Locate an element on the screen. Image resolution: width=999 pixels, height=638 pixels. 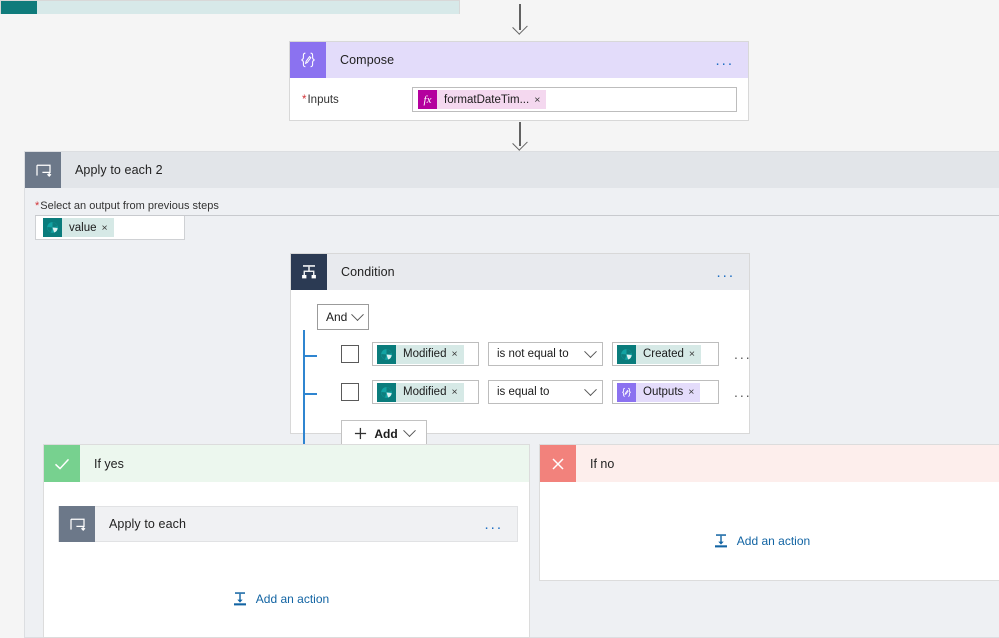
apply-to-each-2-title: Apply to each 2 is located at coordinates (119, 170).